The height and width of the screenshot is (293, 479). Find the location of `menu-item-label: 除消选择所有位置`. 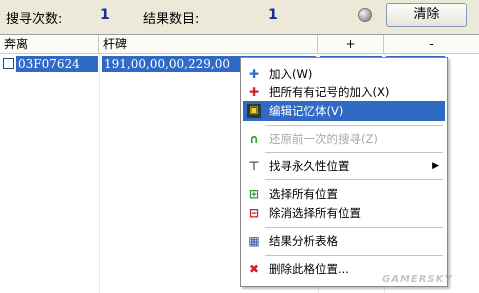

menu-item-label: 除消选择所有位置 is located at coordinates (315, 213).